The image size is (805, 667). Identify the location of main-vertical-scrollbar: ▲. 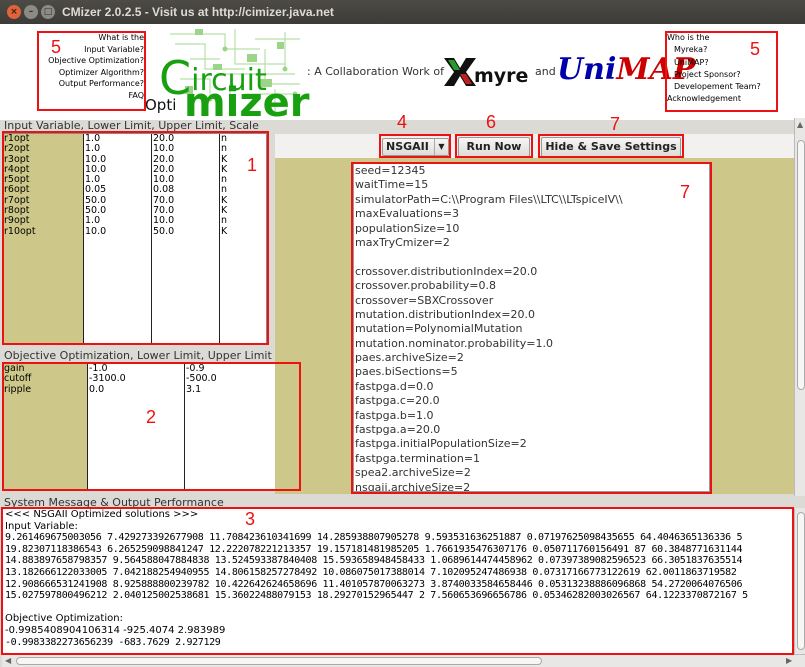
(799, 307).